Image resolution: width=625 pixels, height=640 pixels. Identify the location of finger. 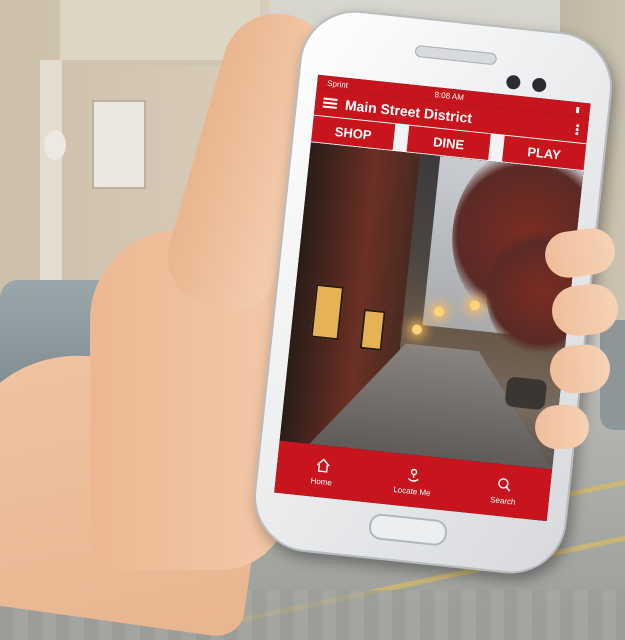
(562, 427).